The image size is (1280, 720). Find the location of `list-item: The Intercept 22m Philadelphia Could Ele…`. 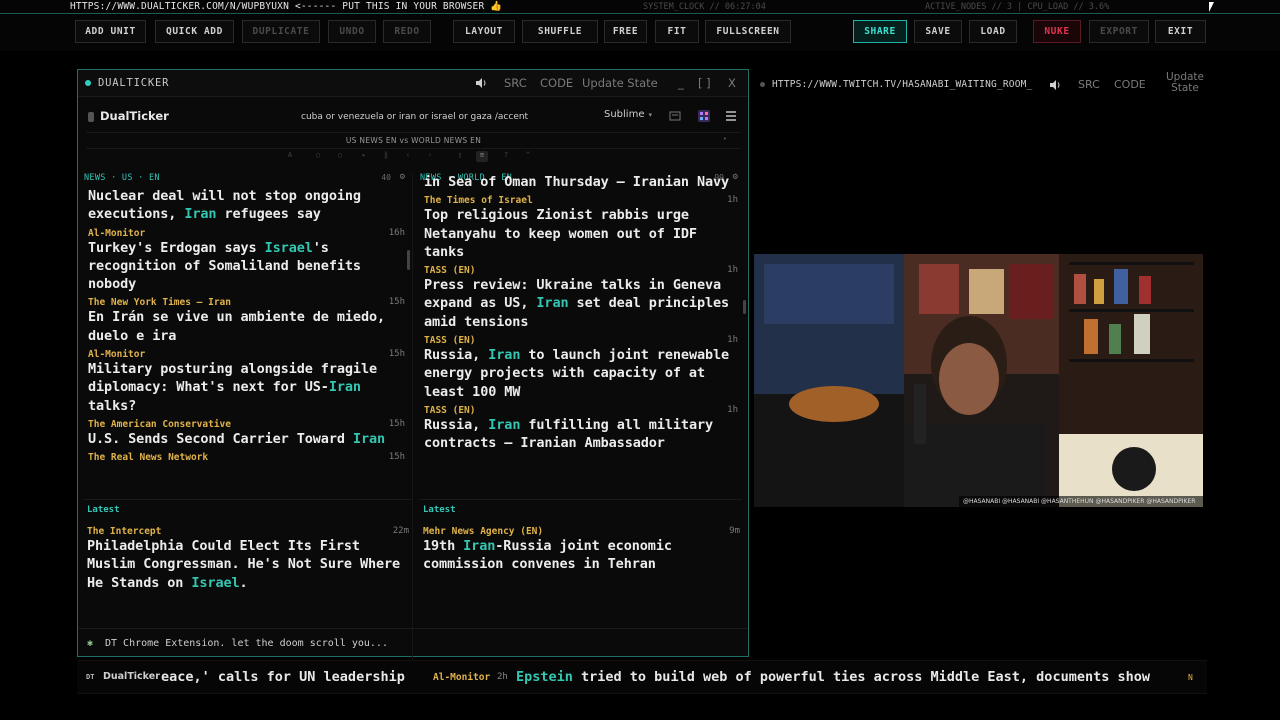

list-item: The Intercept 22m Philadelphia Could Ele… is located at coordinates (247, 561).